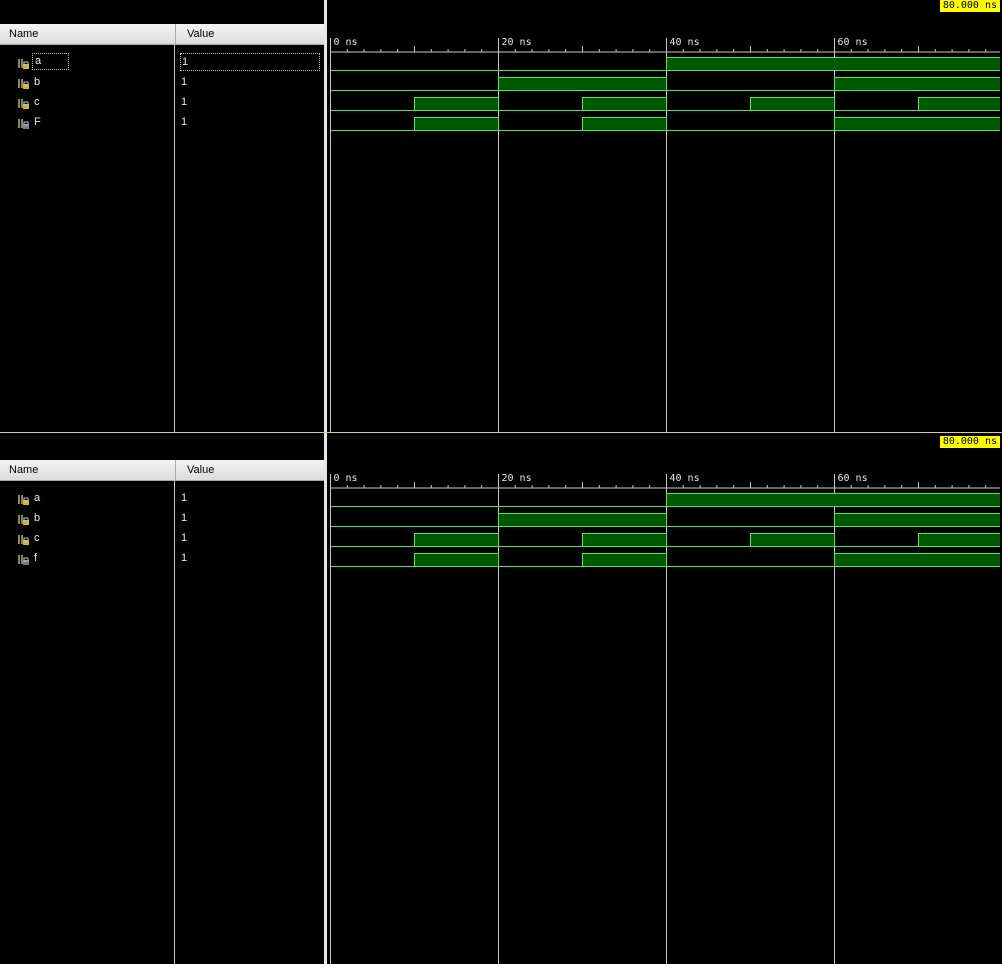  Describe the element at coordinates (162, 216) in the screenshot. I see `signal-list-panel: Name Value a 1 b 1 c 1 F 1` at that location.